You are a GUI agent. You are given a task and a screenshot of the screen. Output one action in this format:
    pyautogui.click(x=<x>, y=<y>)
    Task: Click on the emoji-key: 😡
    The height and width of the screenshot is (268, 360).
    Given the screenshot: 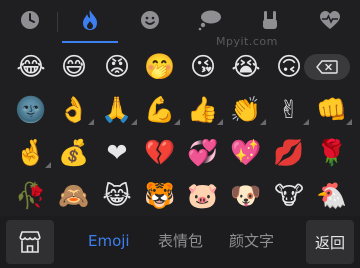 What is the action you would take?
    pyautogui.click(x=117, y=66)
    